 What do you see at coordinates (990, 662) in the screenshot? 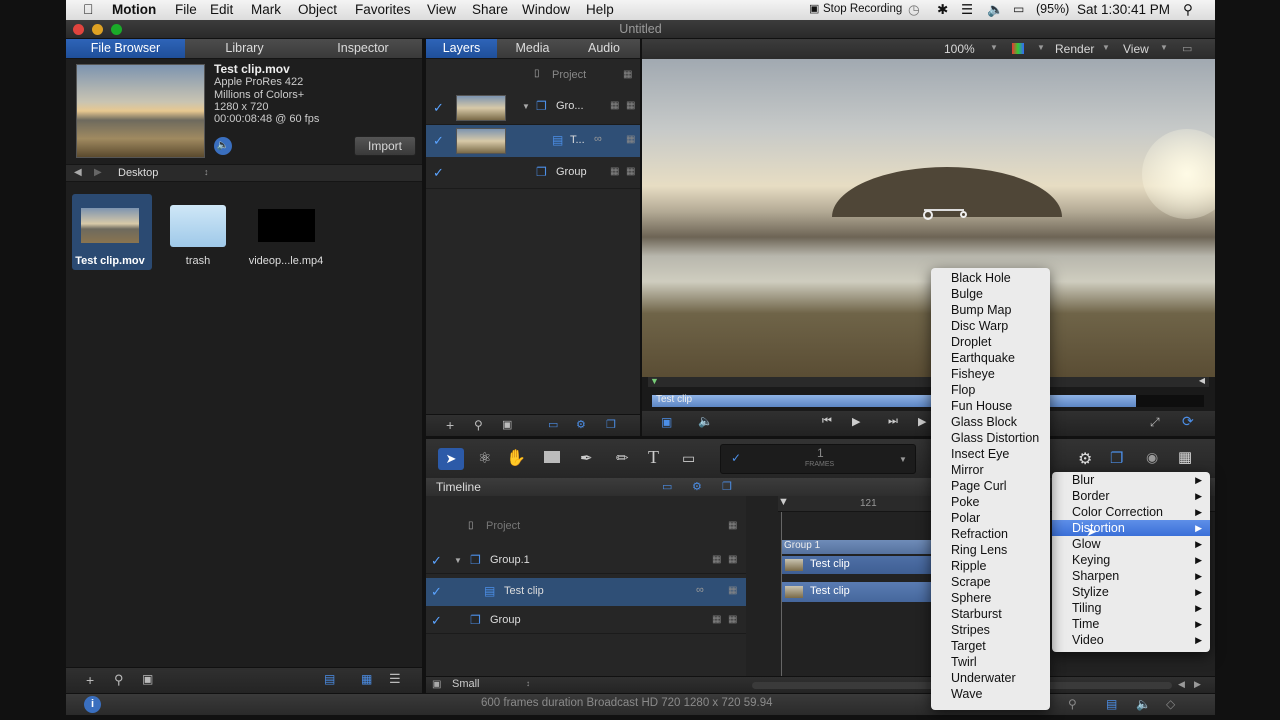
I see `distortion-item: Twirl` at bounding box center [990, 662].